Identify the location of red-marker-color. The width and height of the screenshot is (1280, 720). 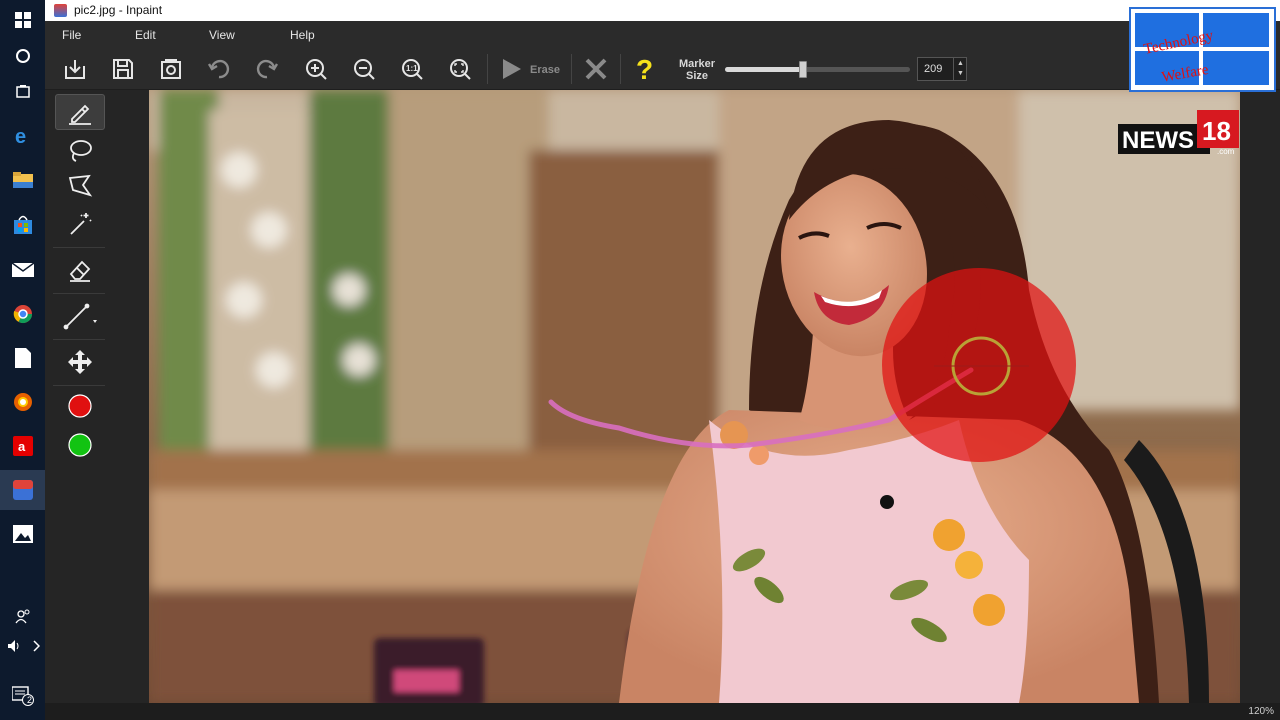
(80, 406).